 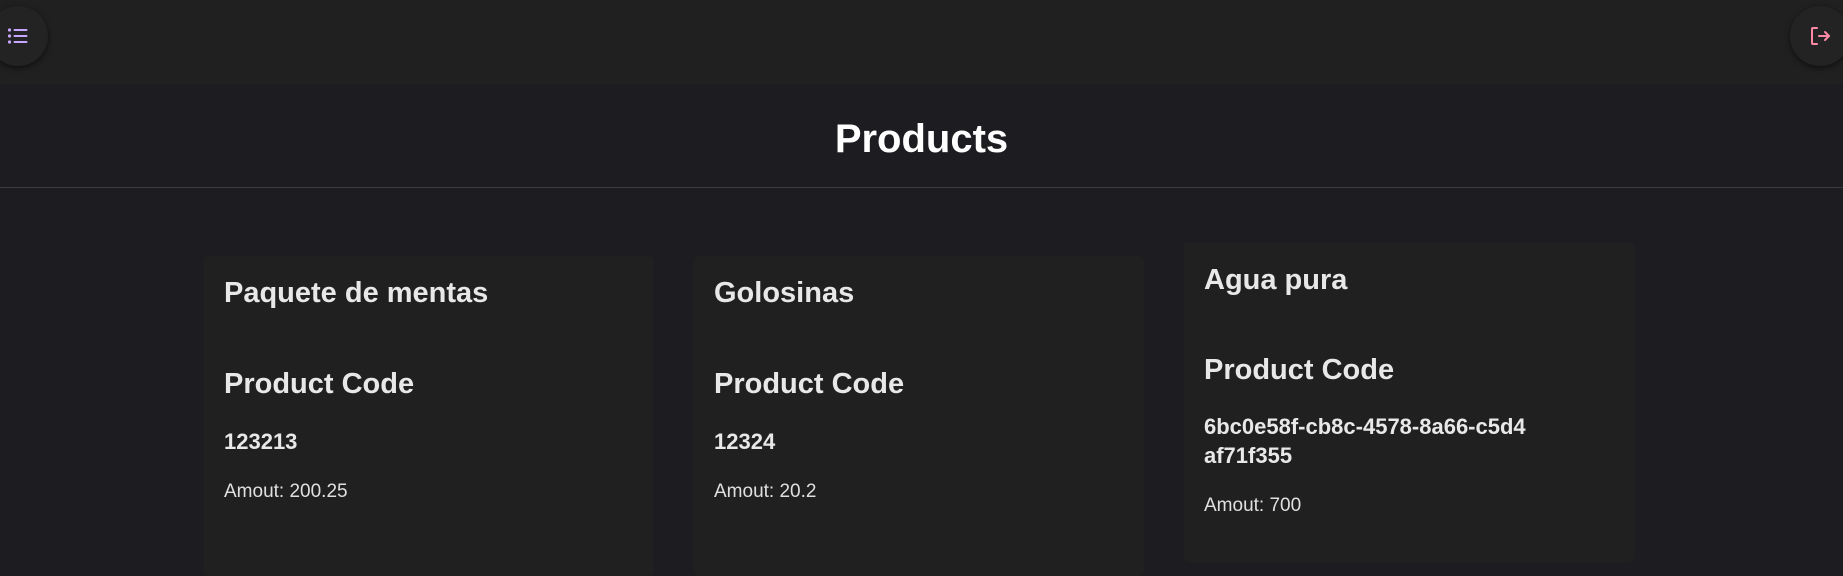 What do you see at coordinates (919, 416) in the screenshot?
I see `product-card: Golosinas Product Code 12324 Amout: 20.2` at bounding box center [919, 416].